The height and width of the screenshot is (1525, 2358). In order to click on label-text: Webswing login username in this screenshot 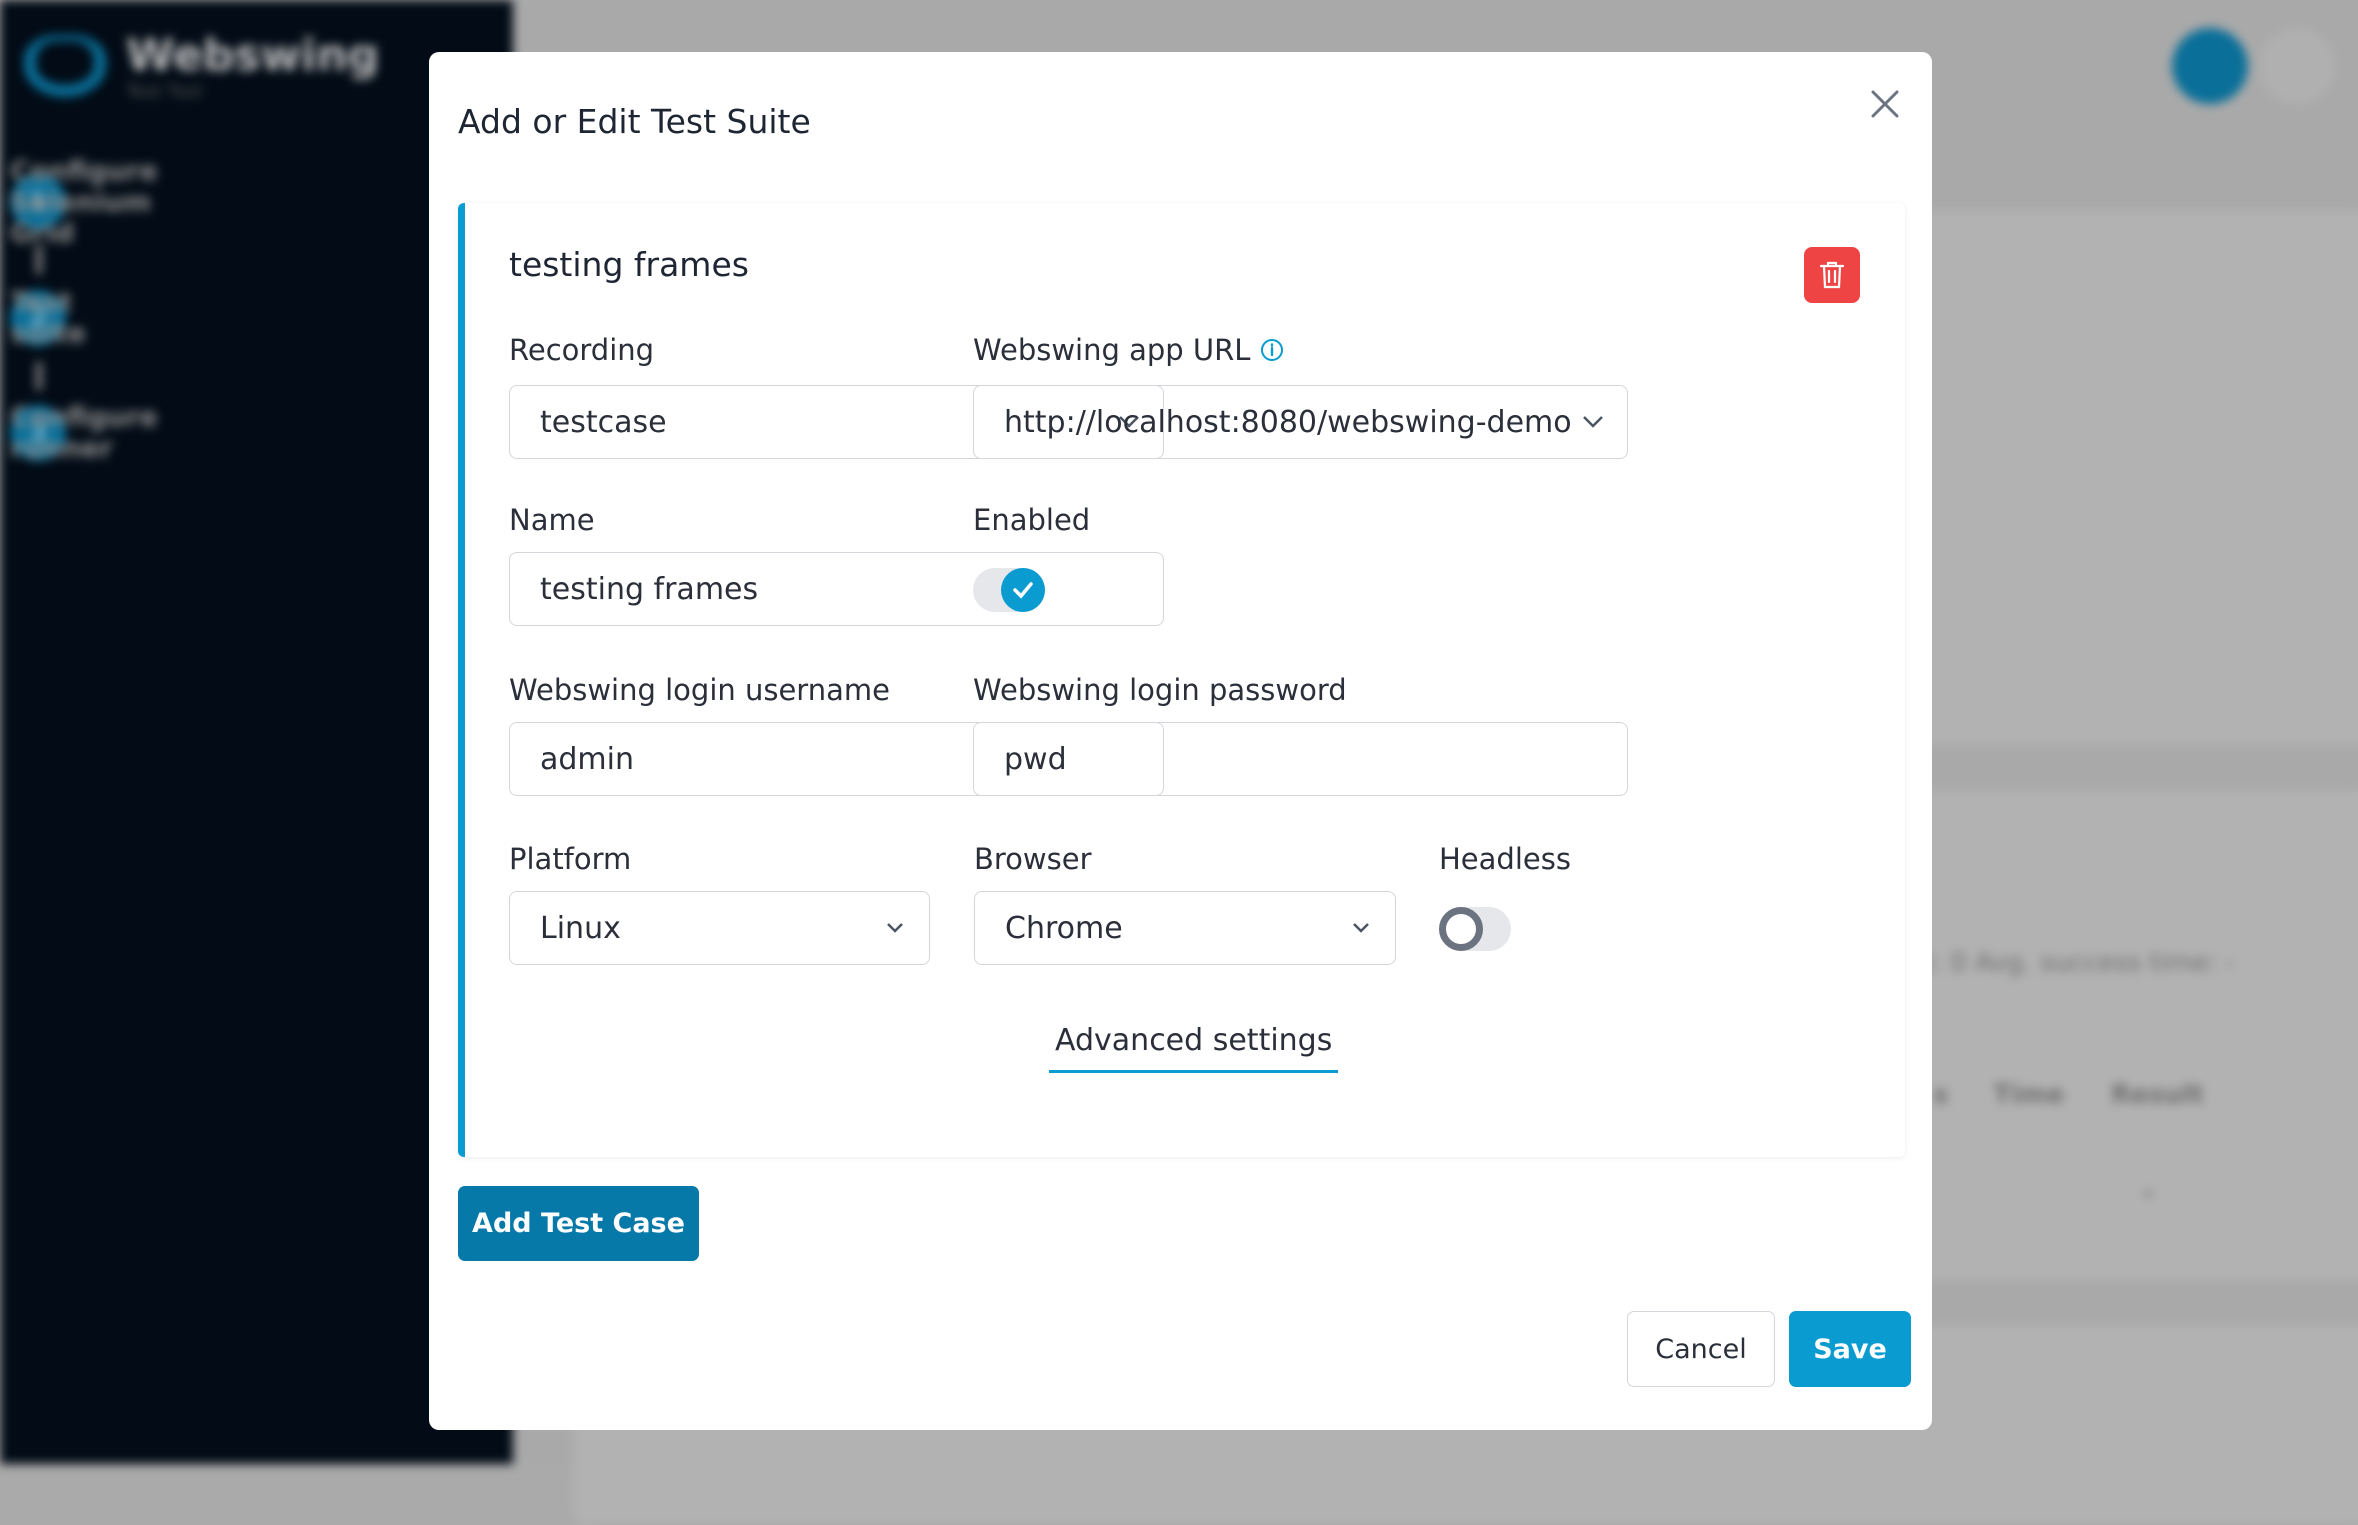, I will do `click(699, 690)`.